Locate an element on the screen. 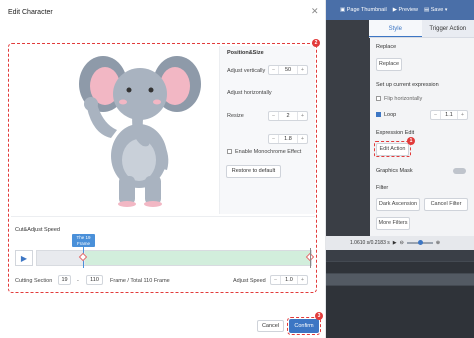  step-badge-2: 2 is located at coordinates (316, 43).